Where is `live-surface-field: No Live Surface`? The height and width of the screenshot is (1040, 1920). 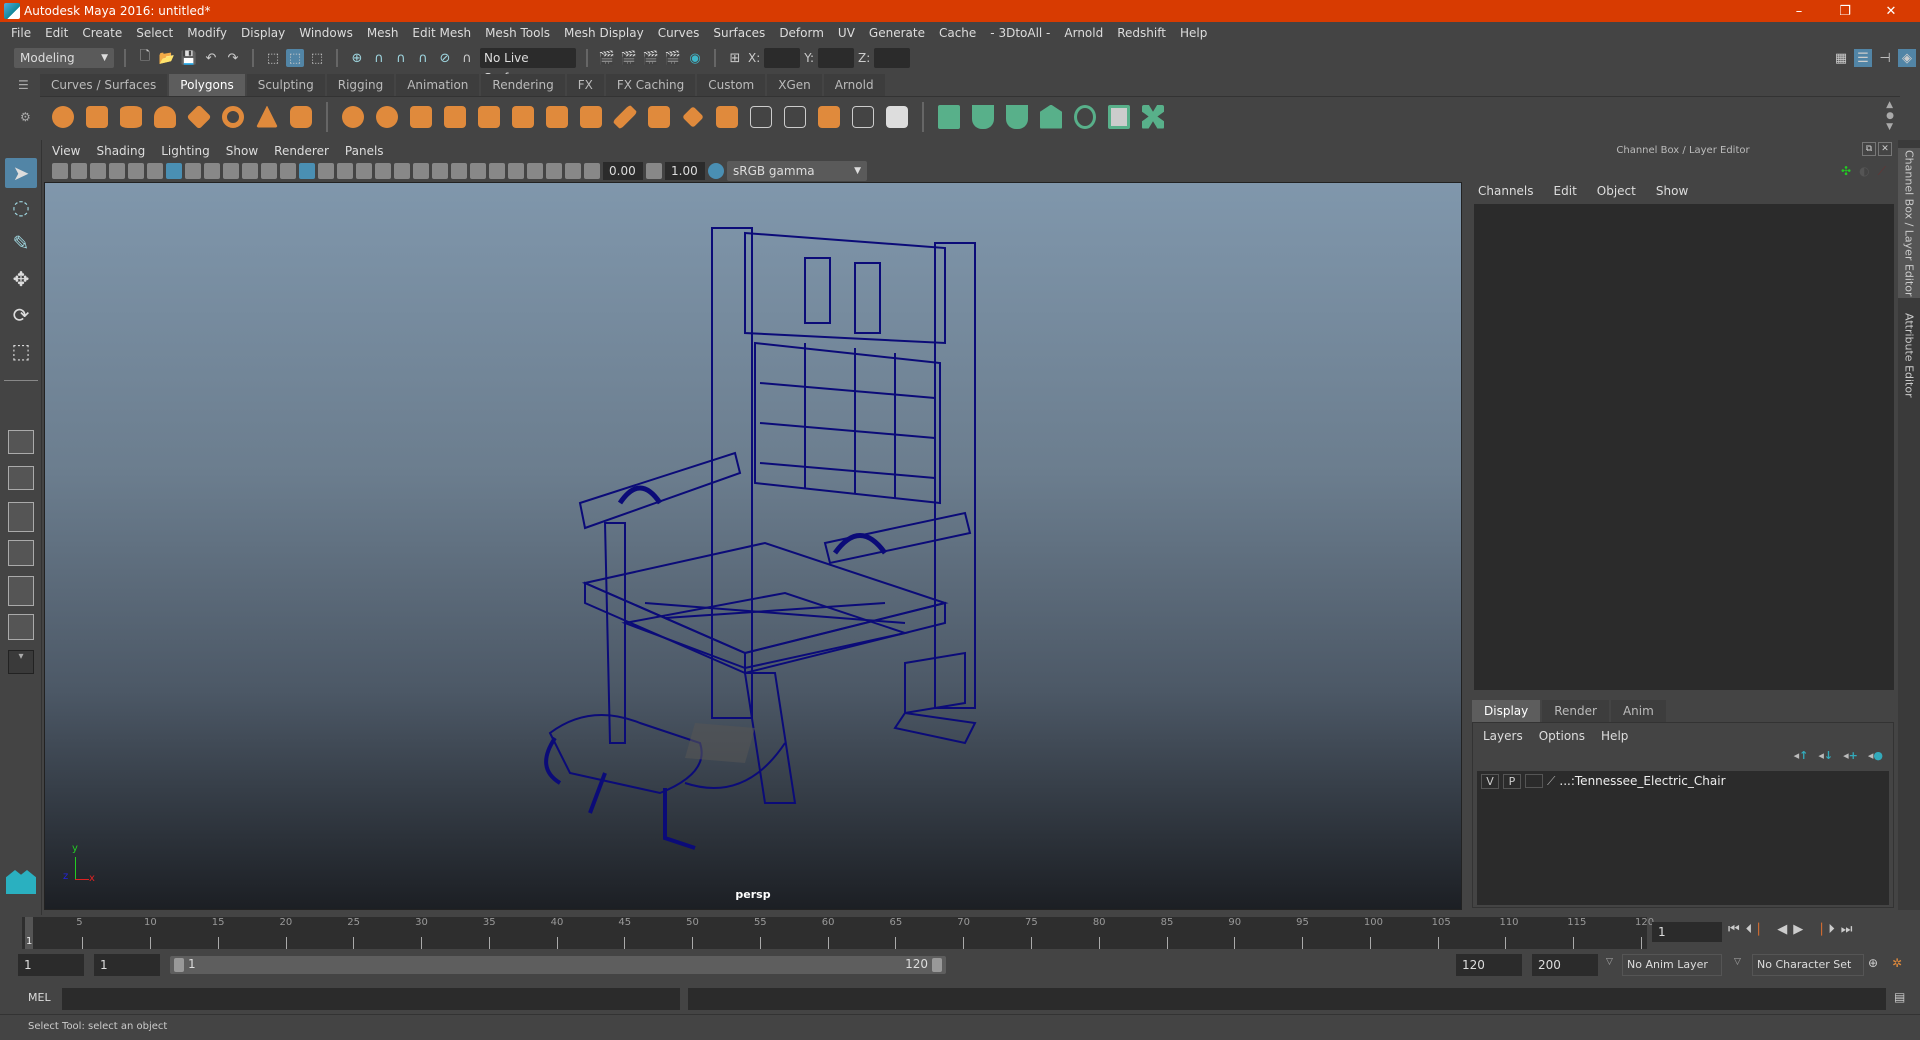
live-surface-field: No Live Surface is located at coordinates (528, 66).